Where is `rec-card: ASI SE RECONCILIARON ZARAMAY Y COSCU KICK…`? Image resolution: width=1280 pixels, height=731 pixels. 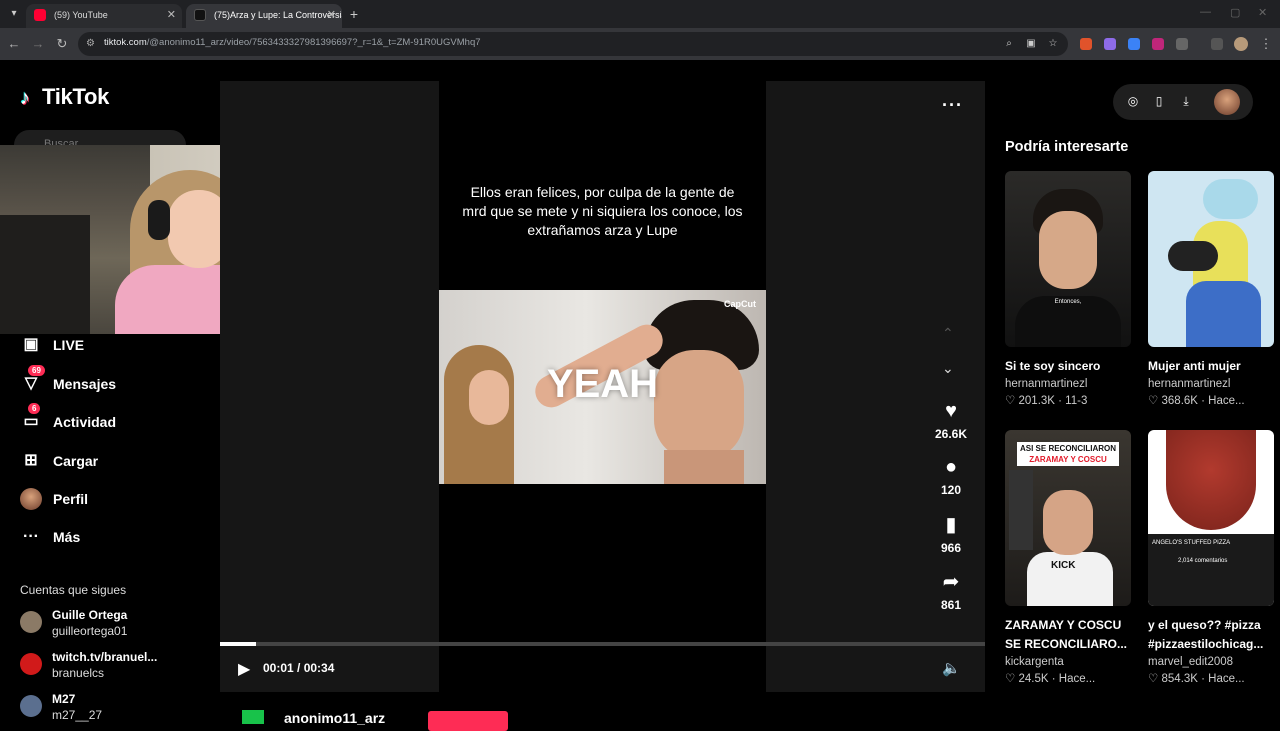
rec-card: ASI SE RECONCILIARON ZARAMAY Y COSCU KICK… is located at coordinates (1068, 557).